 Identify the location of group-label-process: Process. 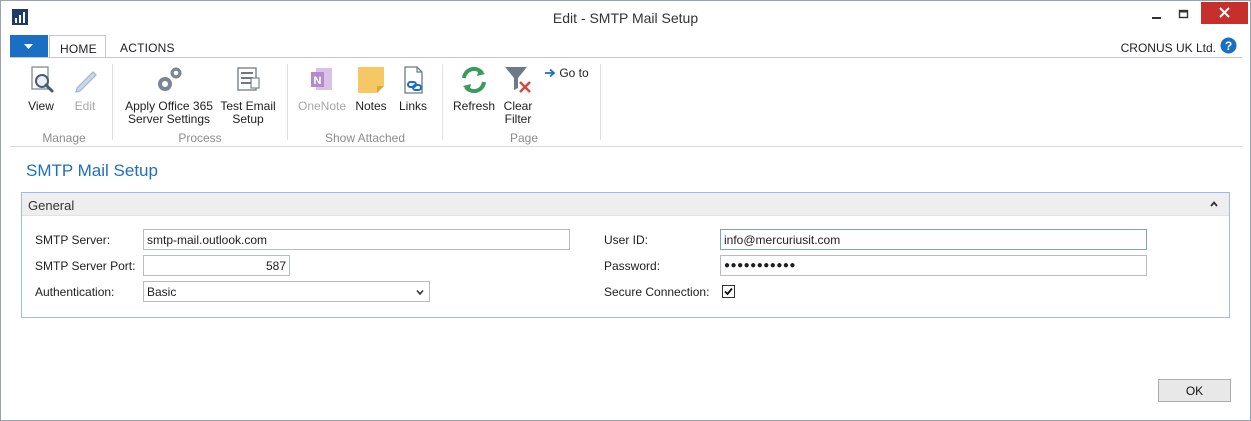
(200, 138).